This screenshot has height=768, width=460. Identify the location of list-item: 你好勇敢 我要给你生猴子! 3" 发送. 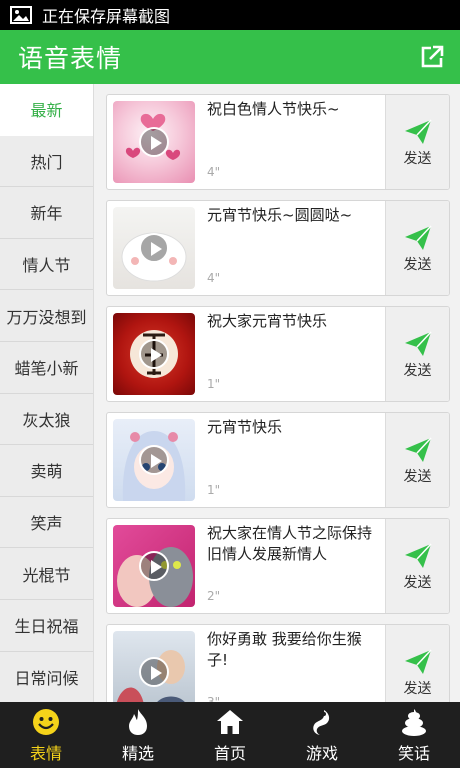
(278, 663).